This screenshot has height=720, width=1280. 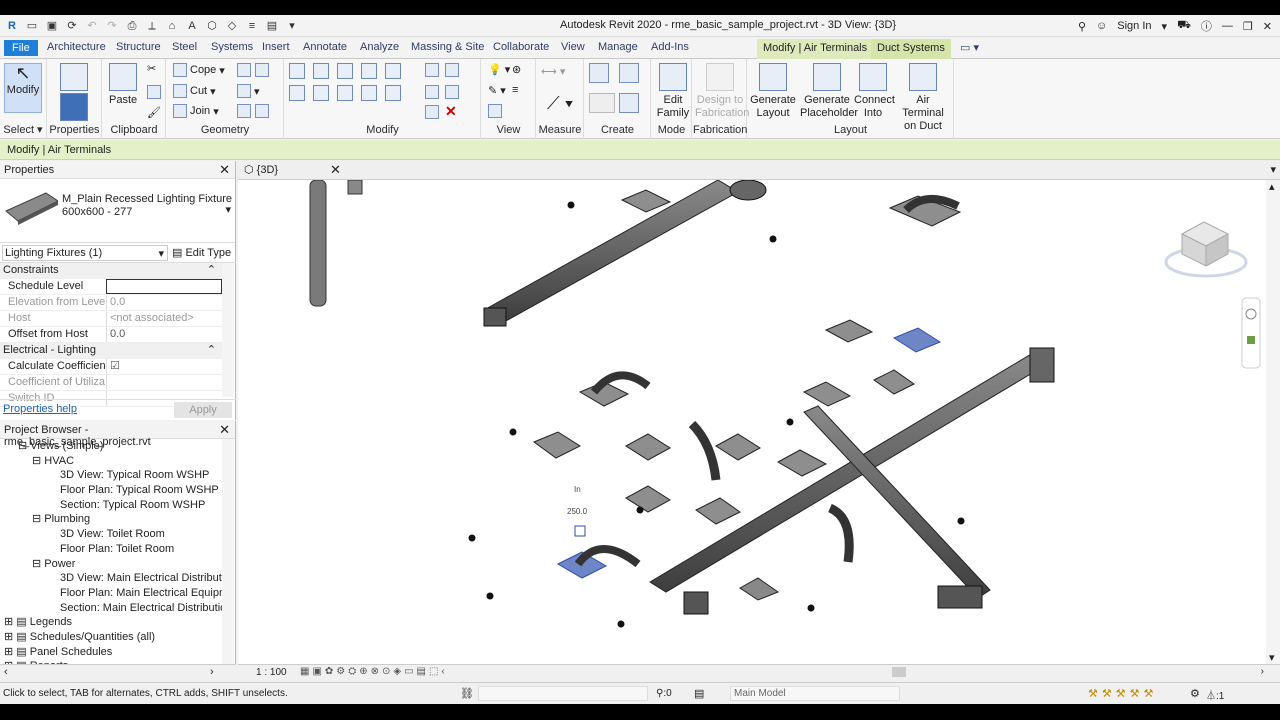 What do you see at coordinates (497, 90) in the screenshot?
I see `override-graphics-icon: ✎ ▾` at bounding box center [497, 90].